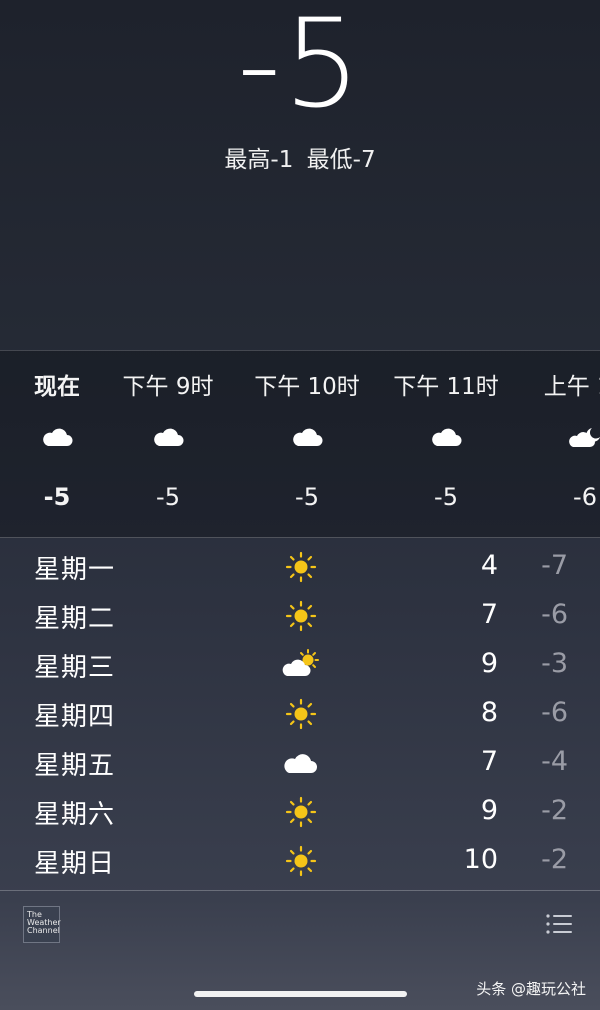 This screenshot has width=600, height=1010. Describe the element at coordinates (554, 761) in the screenshot. I see `day-low-temp: -4` at that location.